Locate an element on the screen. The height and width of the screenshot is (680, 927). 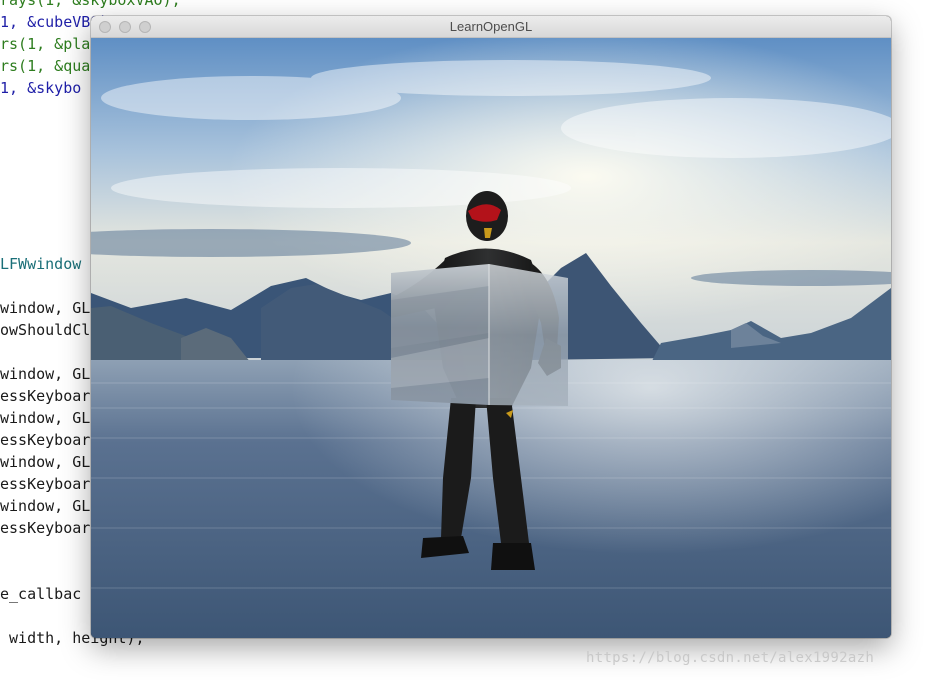
title-bar: LearnOpenGL is located at coordinates (491, 27).